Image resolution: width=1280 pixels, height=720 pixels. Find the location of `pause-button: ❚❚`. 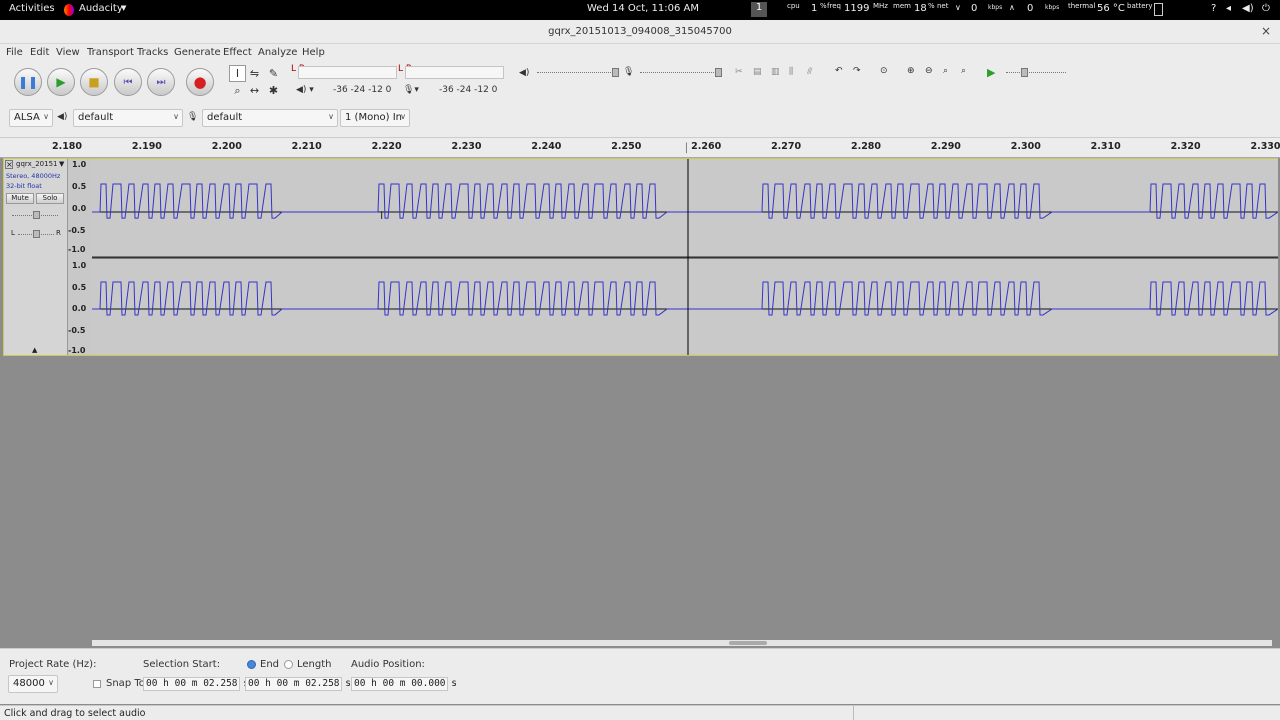

pause-button: ❚❚ is located at coordinates (28, 82).